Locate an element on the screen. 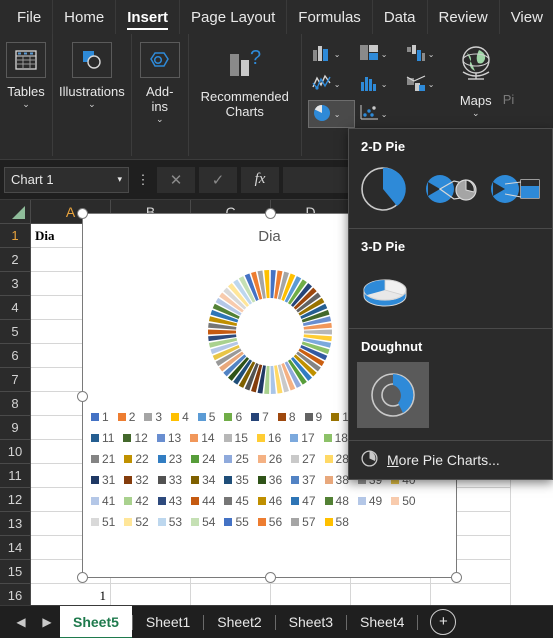 This screenshot has height=638, width=553. ribbon-tab-file: File is located at coordinates (30, 17).